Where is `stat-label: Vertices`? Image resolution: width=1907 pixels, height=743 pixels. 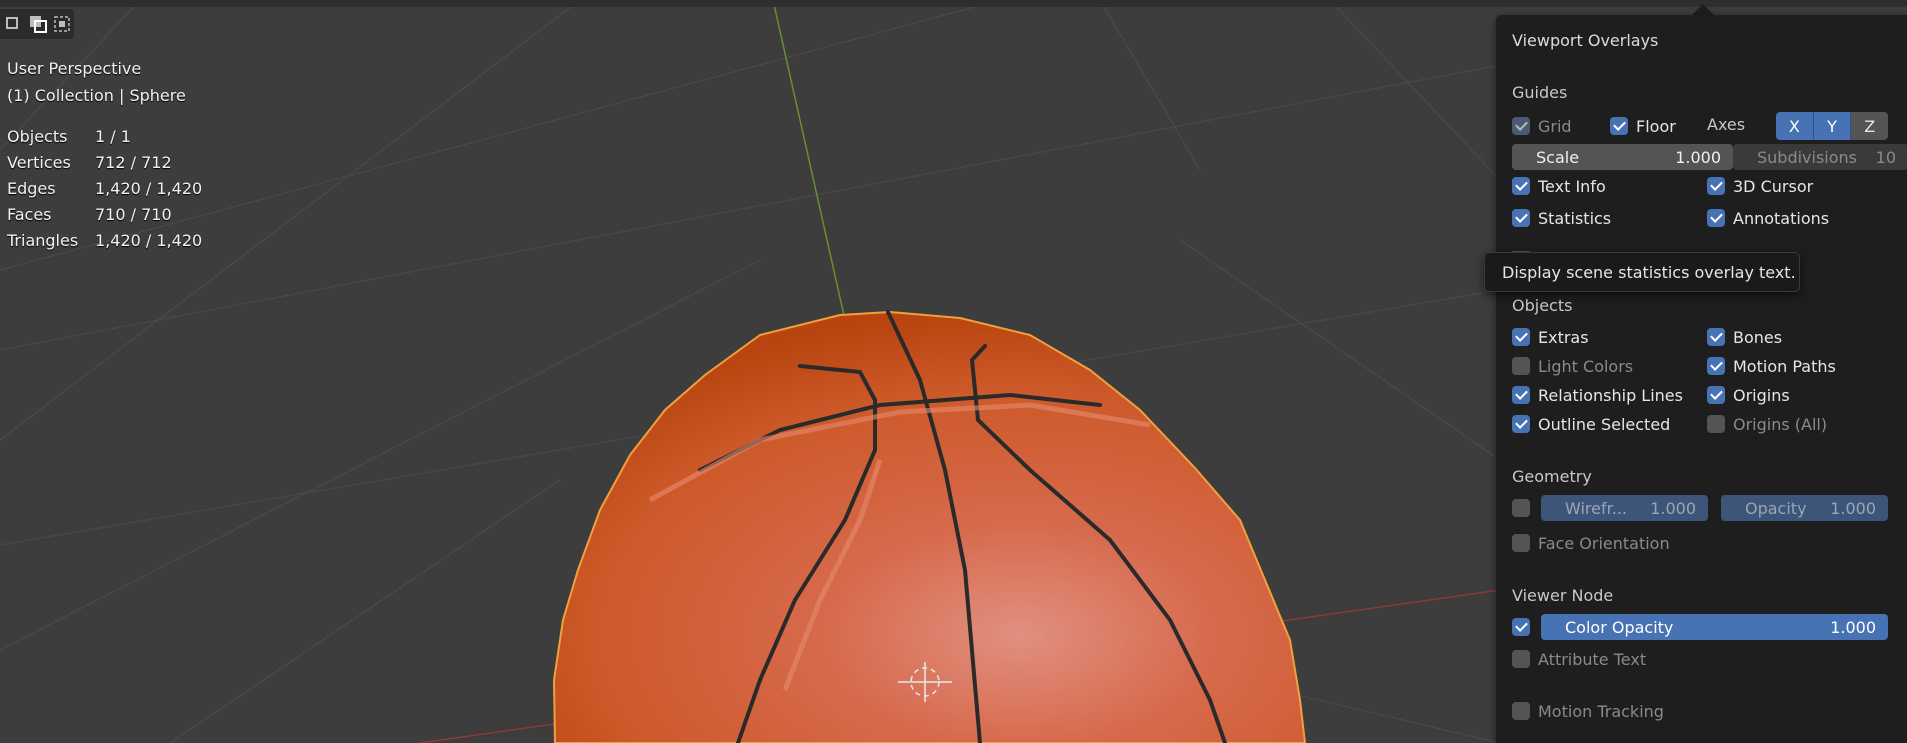
stat-label: Vertices is located at coordinates (39, 162).